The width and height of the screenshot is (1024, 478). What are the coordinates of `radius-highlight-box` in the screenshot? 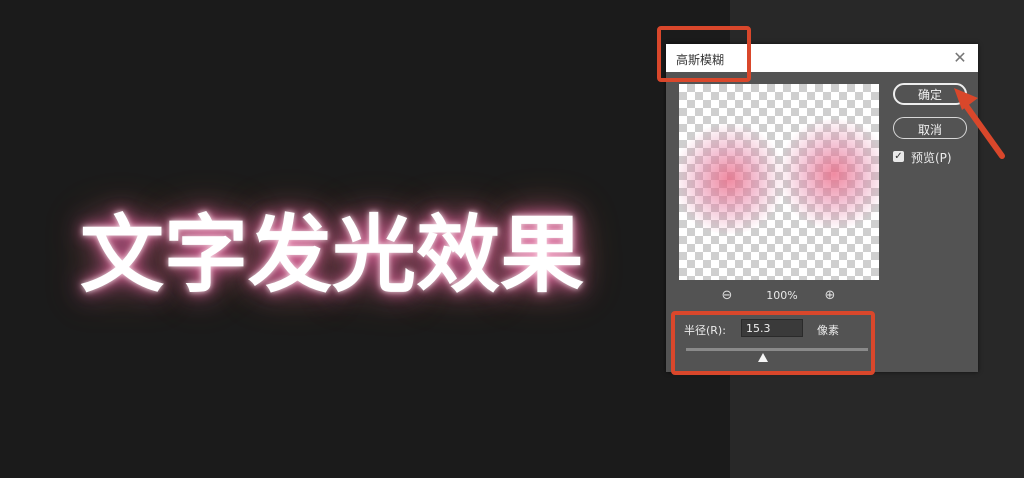 It's located at (773, 343).